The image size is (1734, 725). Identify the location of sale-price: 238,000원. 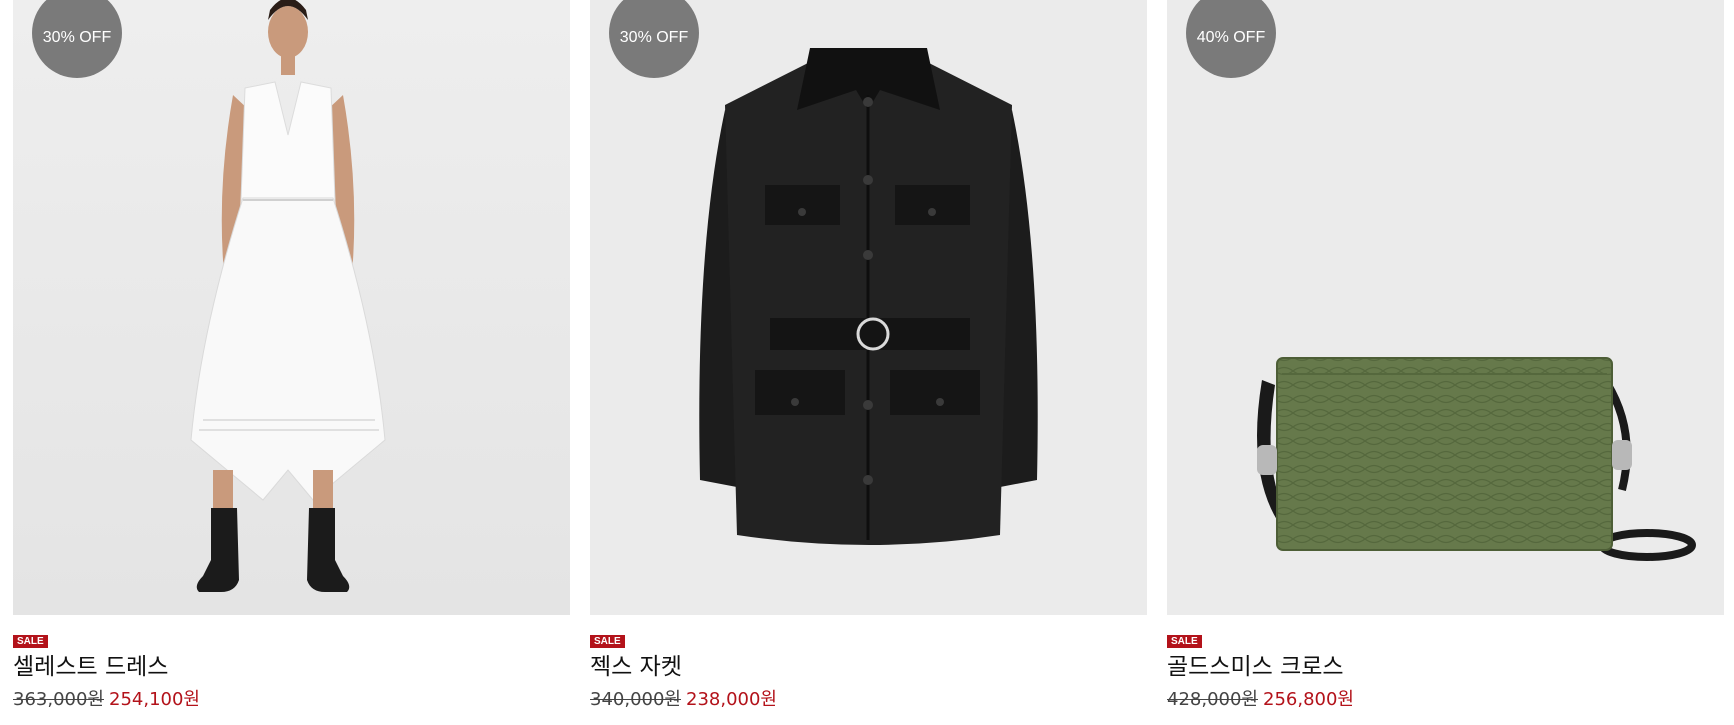
(731, 699).